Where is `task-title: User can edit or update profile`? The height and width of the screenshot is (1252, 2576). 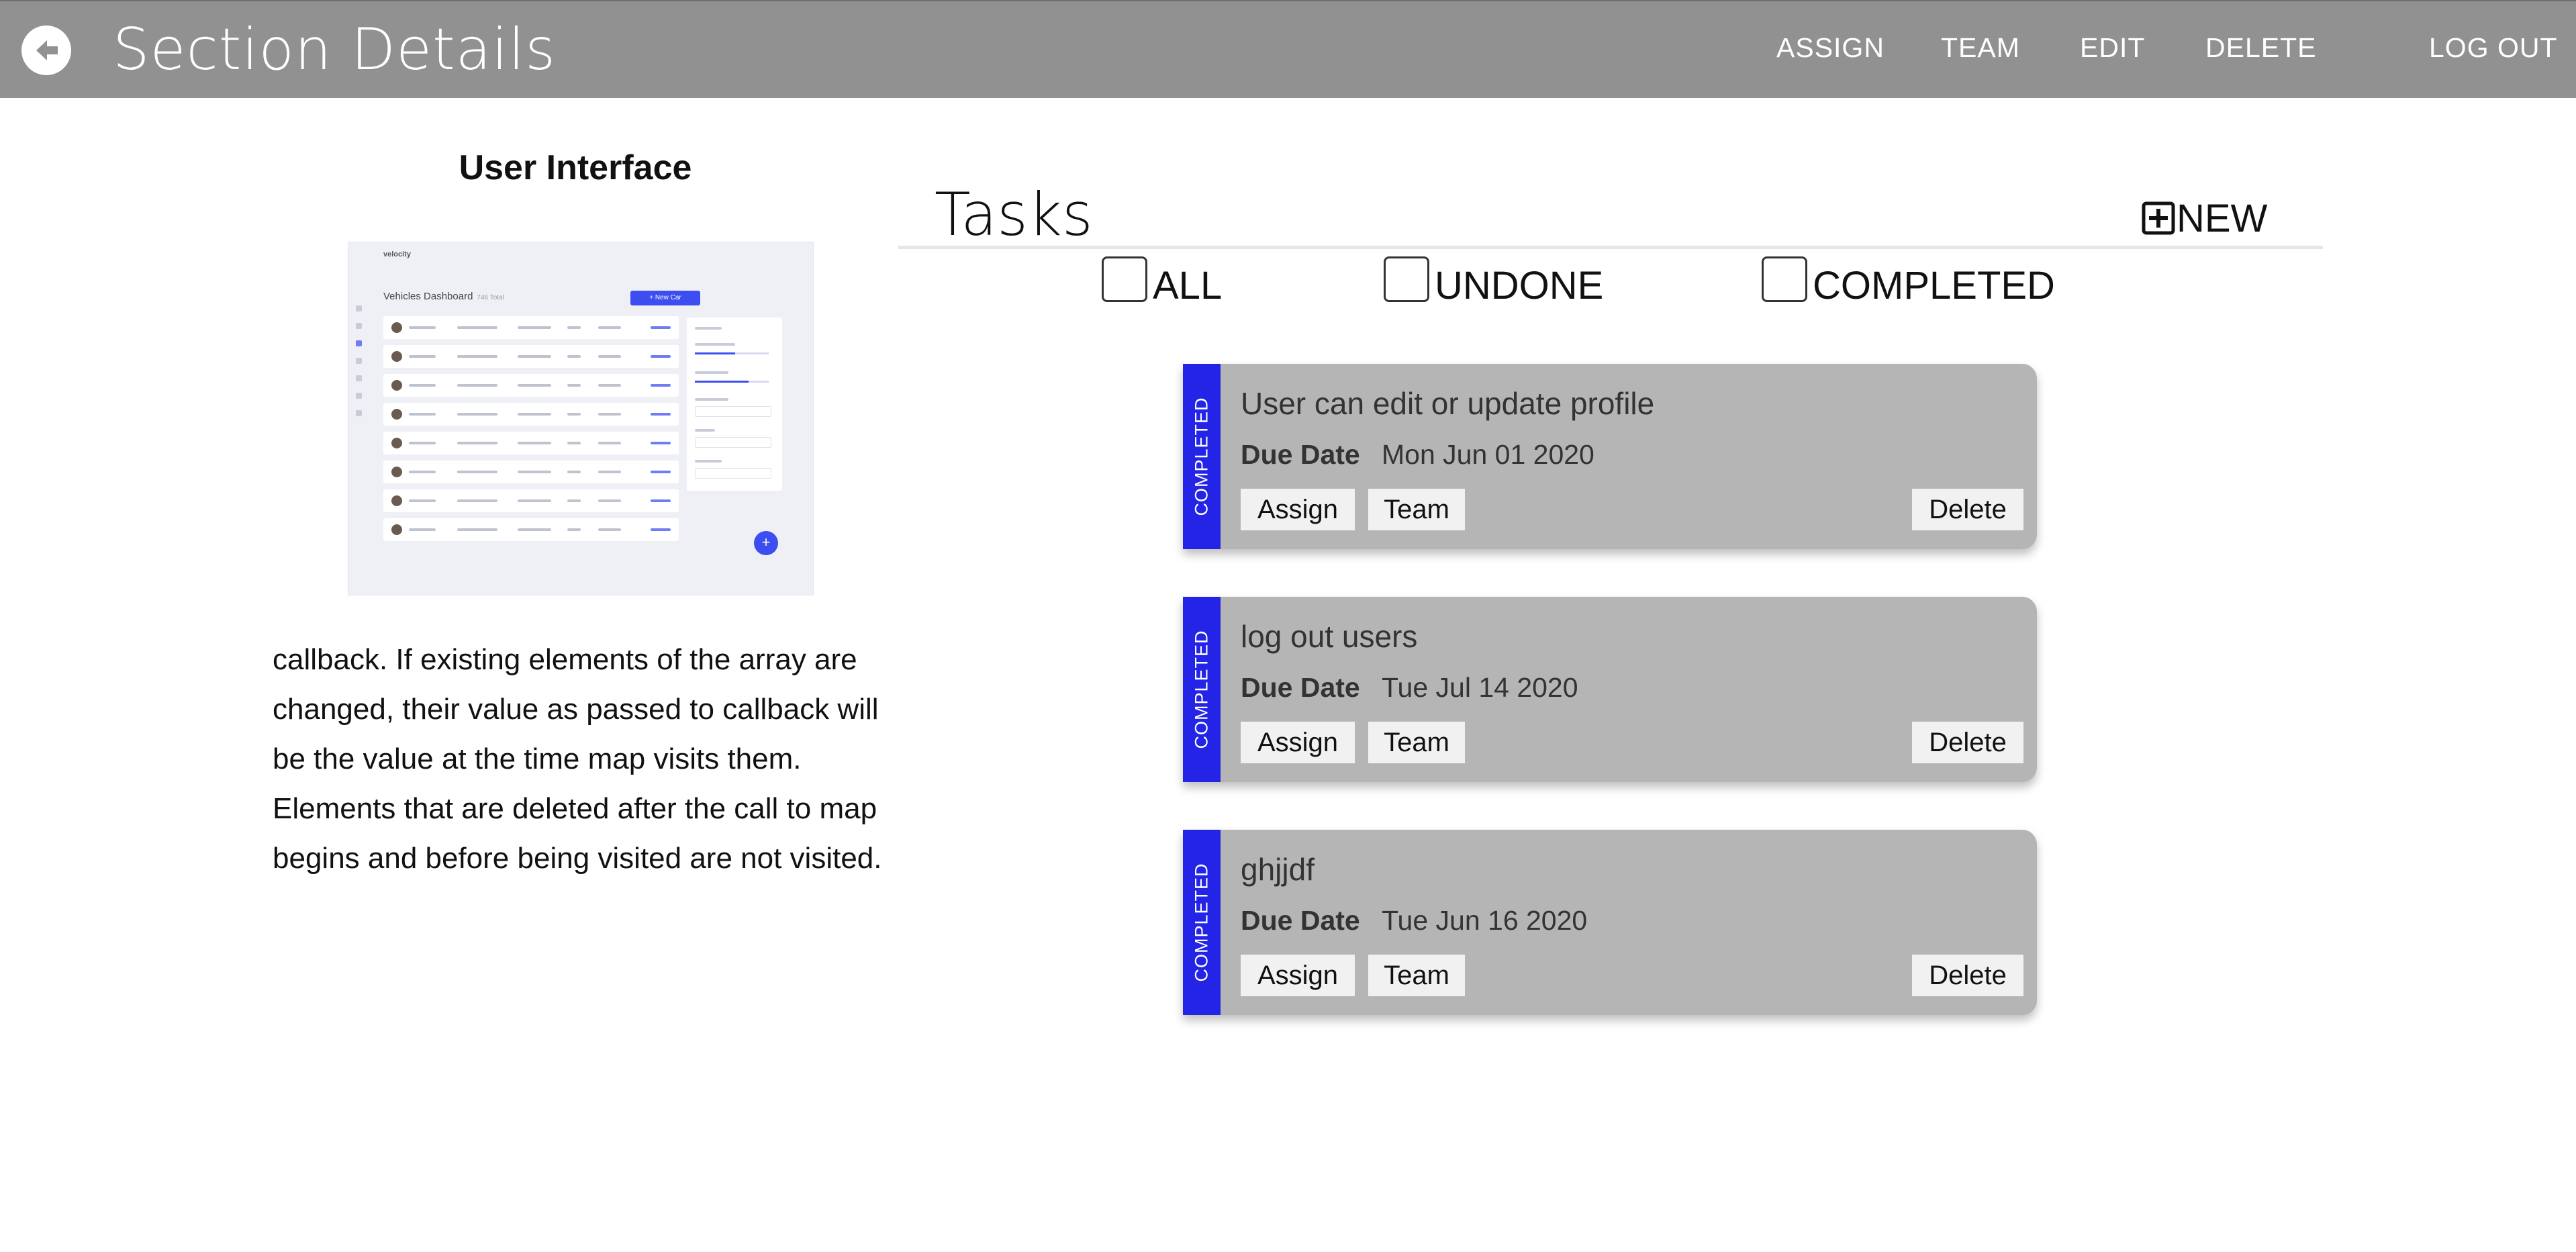 task-title: User can edit or update profile is located at coordinates (1448, 403).